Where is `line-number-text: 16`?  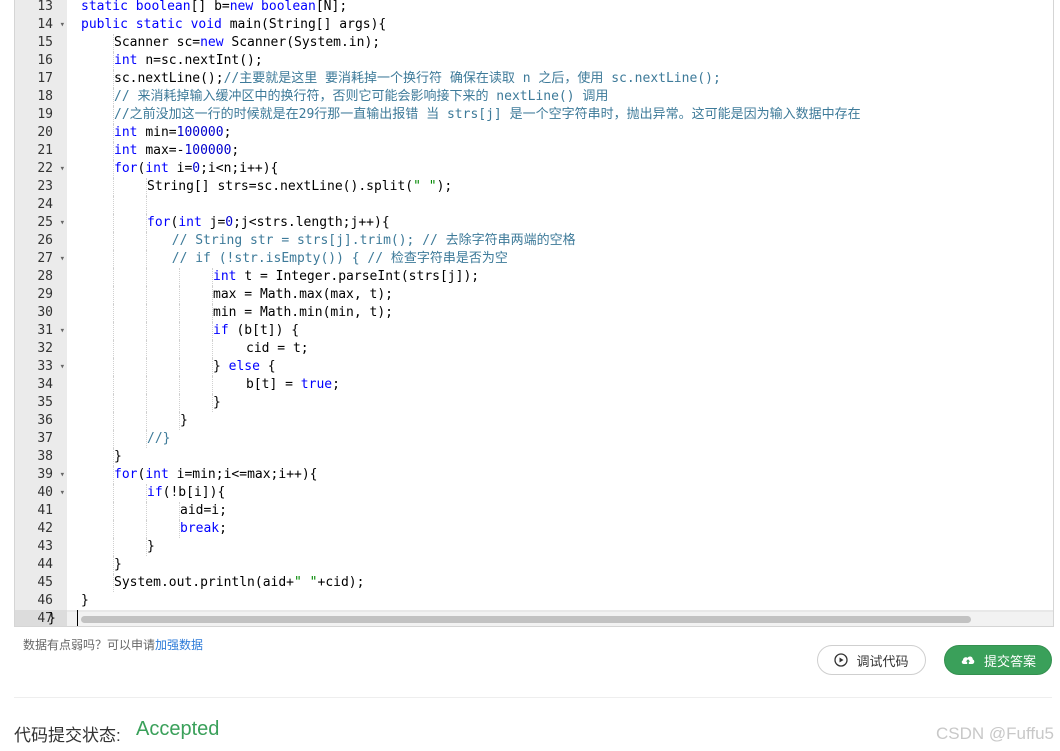
line-number-text: 16 is located at coordinates (45, 60).